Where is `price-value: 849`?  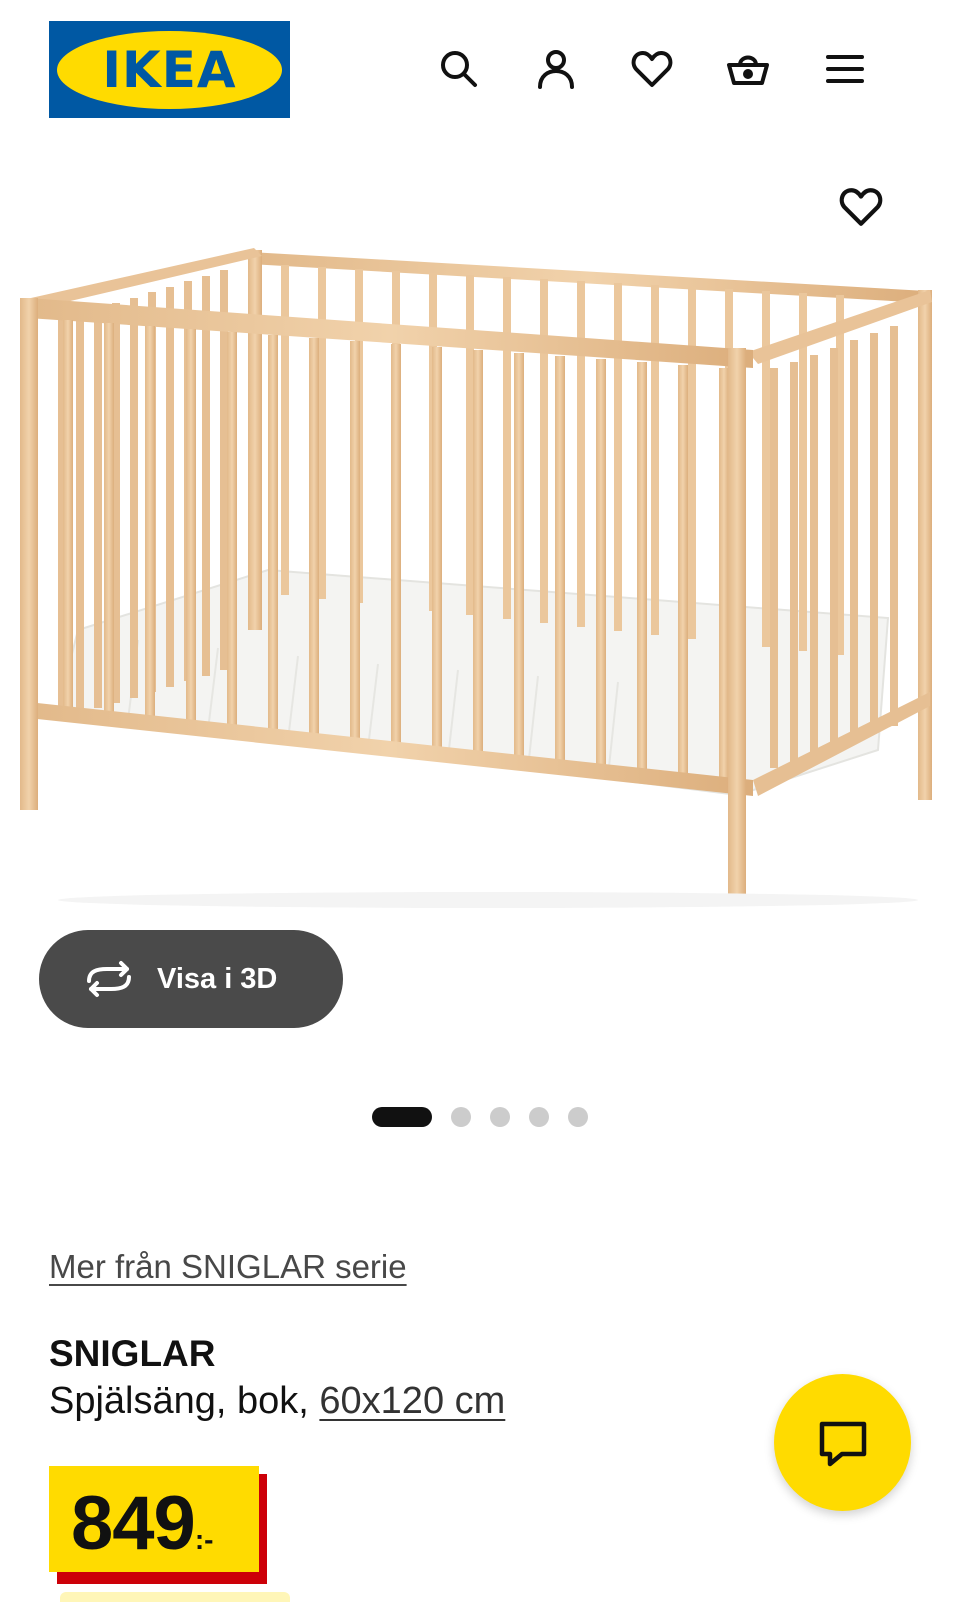 price-value: 849 is located at coordinates (133, 1523).